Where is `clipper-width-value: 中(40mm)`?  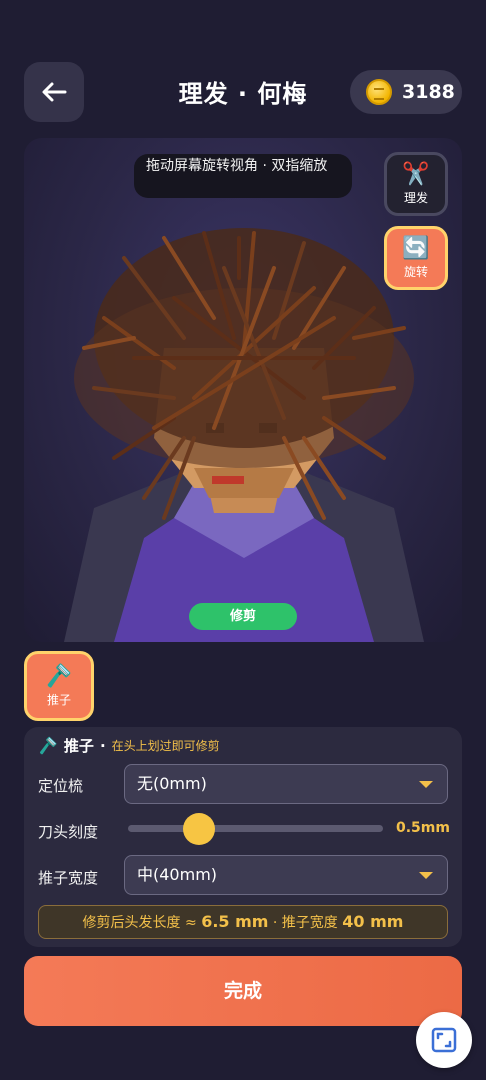 clipper-width-value: 中(40mm) is located at coordinates (177, 874).